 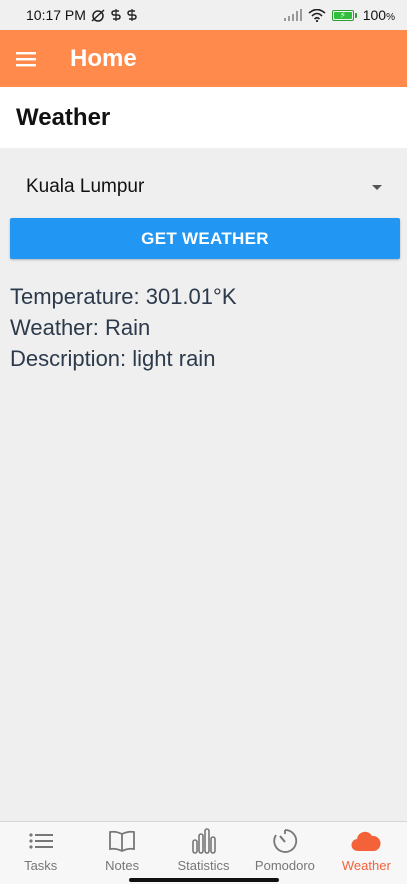 What do you see at coordinates (366, 865) in the screenshot?
I see `tab-label: Weather` at bounding box center [366, 865].